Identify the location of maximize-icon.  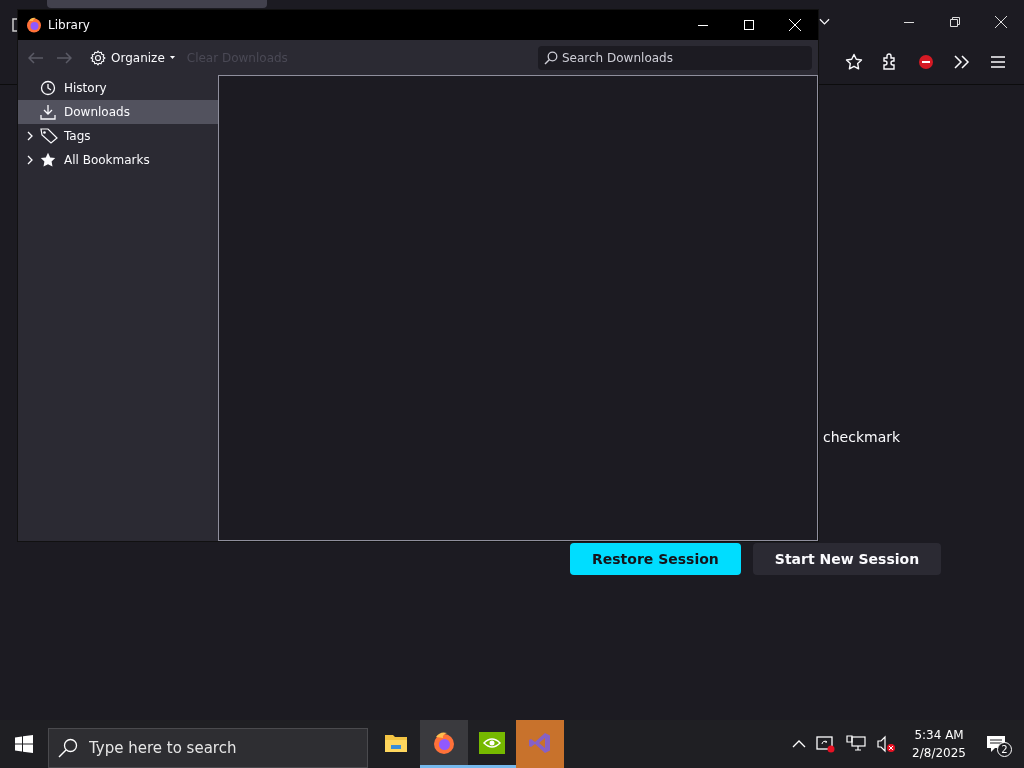
(749, 25).